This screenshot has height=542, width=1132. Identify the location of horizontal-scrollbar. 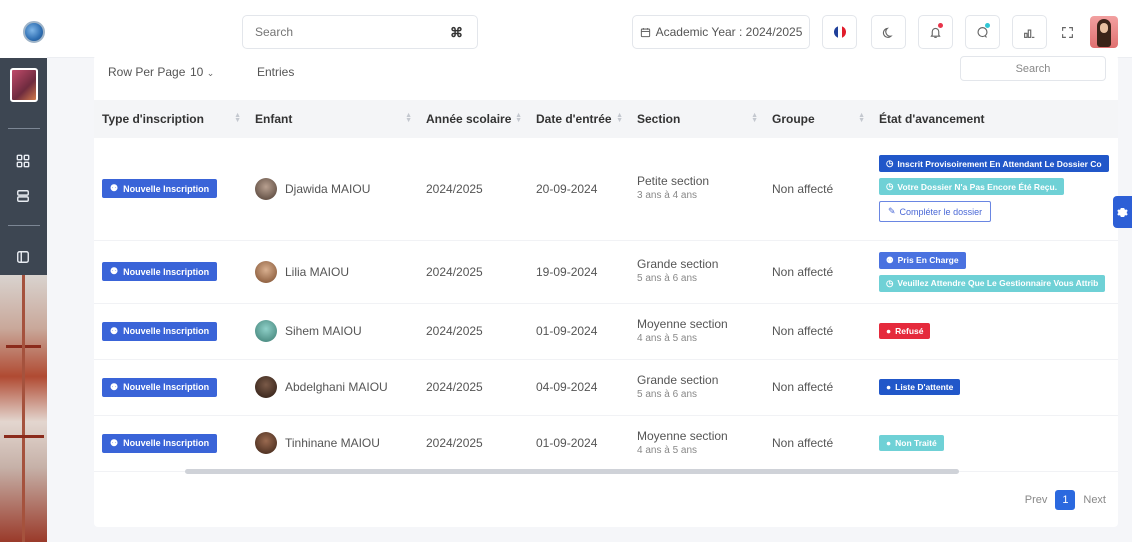
(572, 471).